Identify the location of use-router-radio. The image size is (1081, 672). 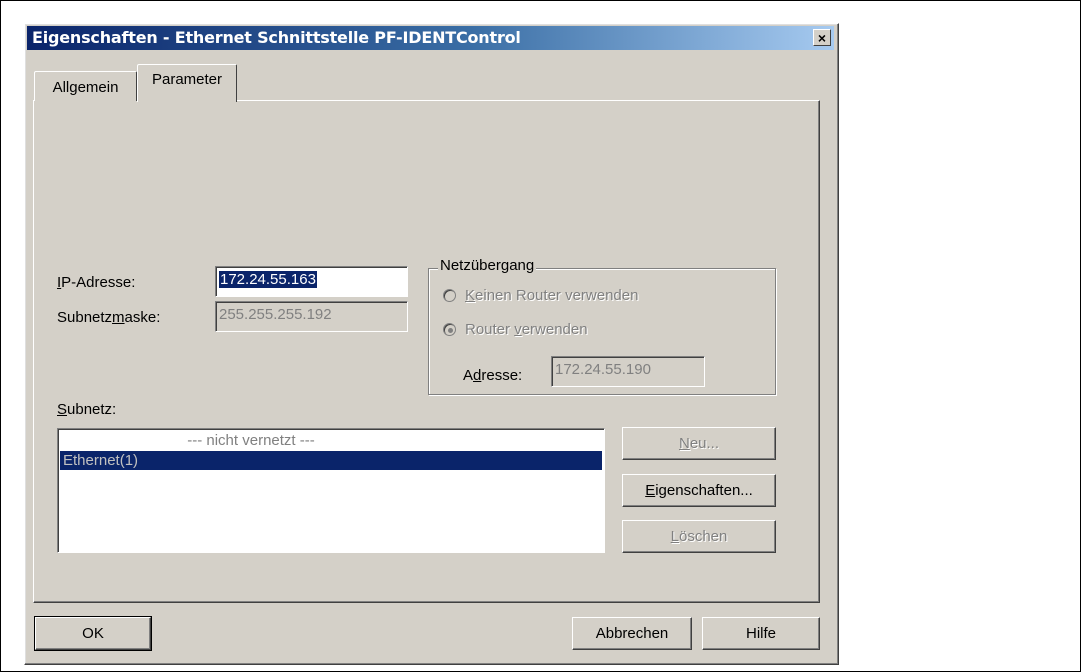
(449, 329).